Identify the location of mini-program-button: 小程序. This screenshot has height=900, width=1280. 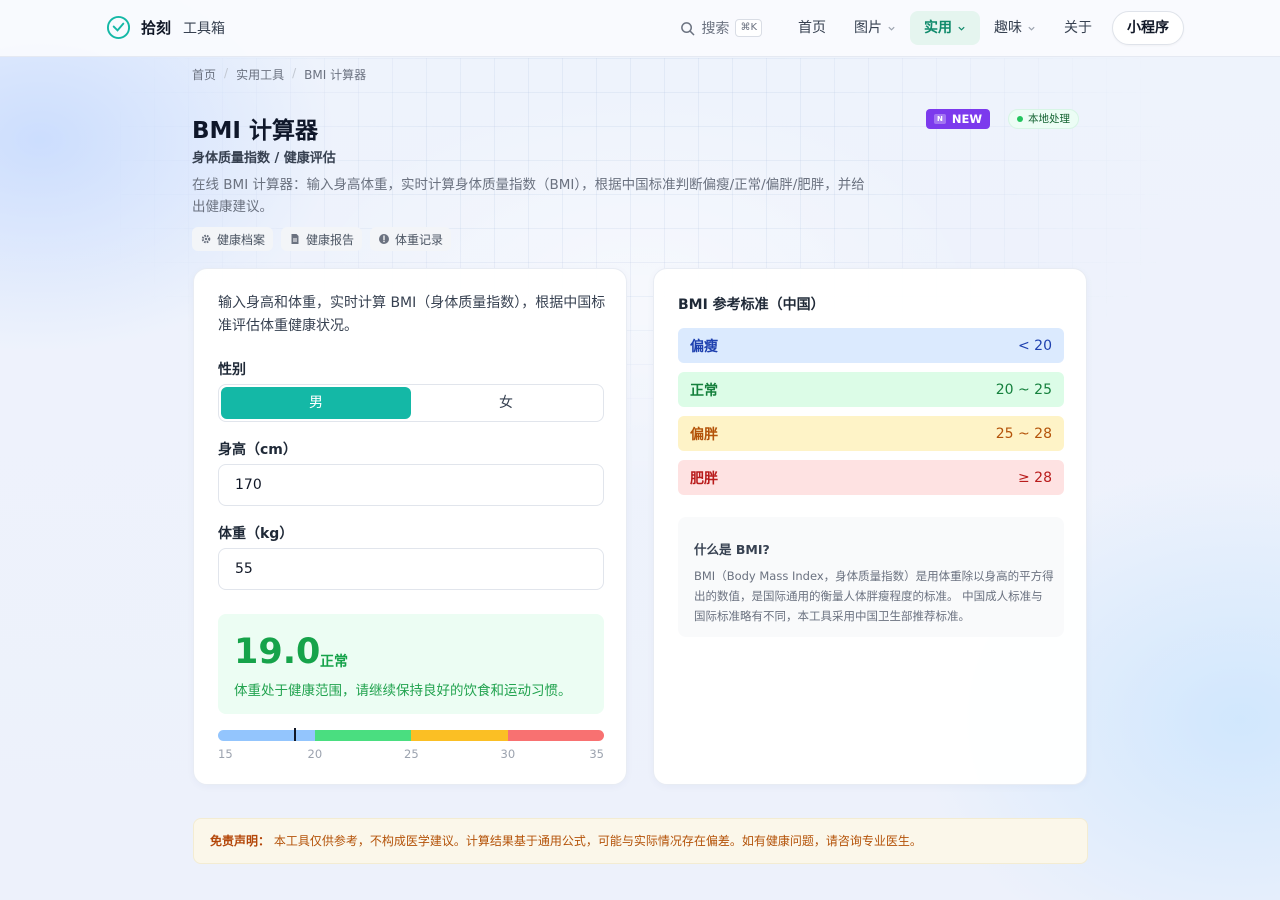
(1148, 28).